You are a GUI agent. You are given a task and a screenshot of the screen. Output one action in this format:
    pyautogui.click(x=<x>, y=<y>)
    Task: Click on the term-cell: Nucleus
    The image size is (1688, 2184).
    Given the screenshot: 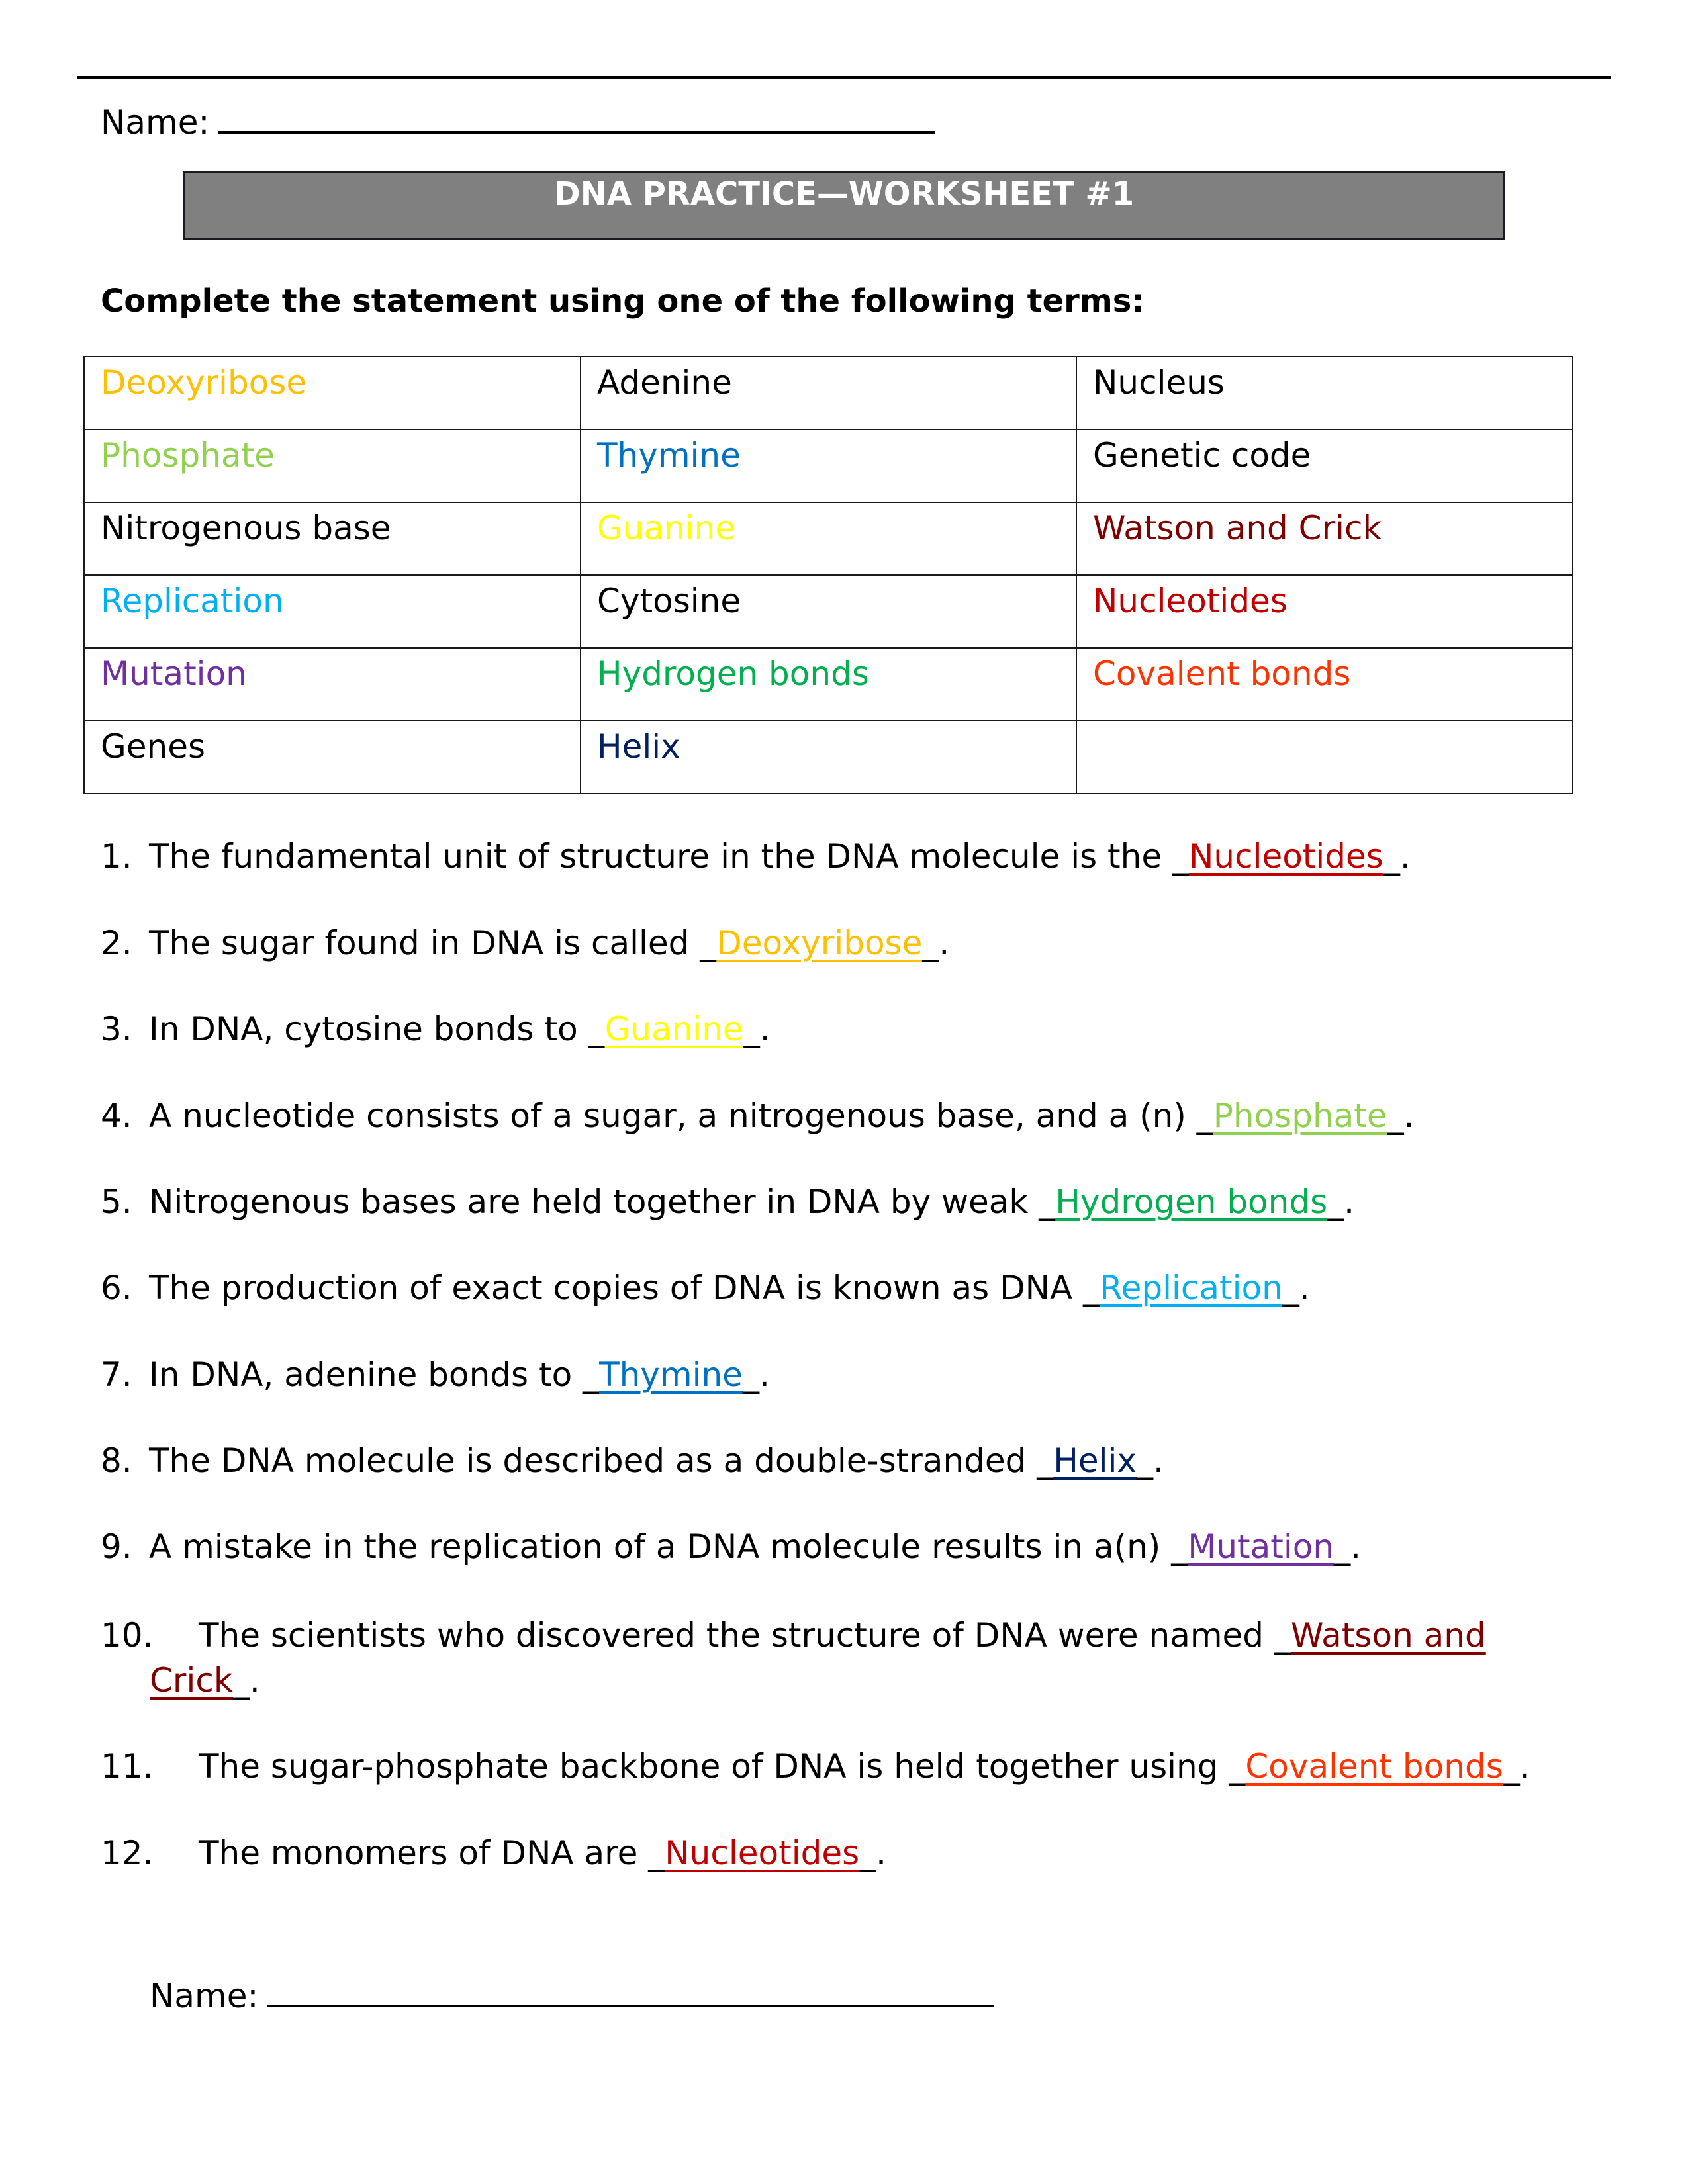 What is the action you would take?
    pyautogui.click(x=1324, y=393)
    